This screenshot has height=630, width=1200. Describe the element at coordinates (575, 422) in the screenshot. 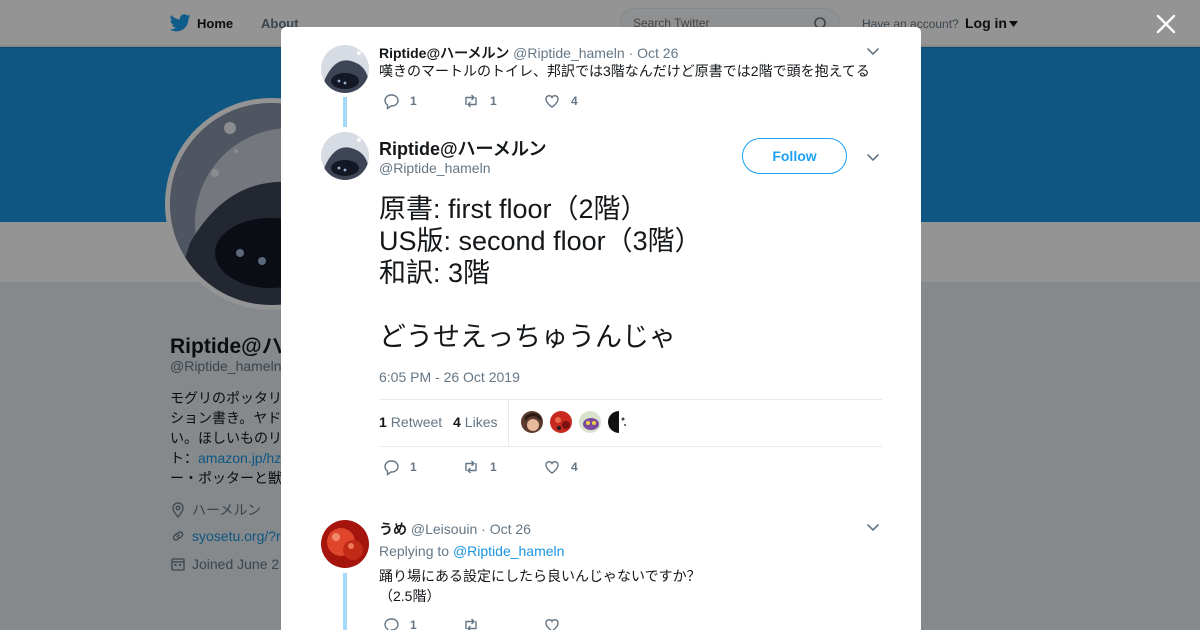

I see `liker-avatars` at that location.